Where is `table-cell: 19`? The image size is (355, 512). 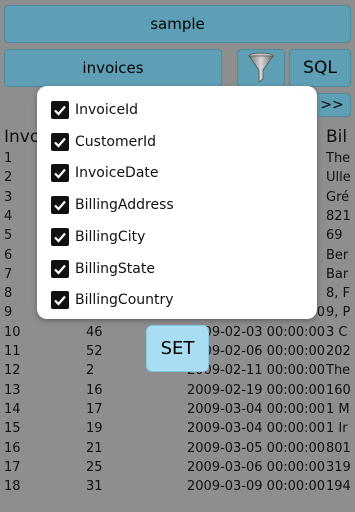 table-cell: 19 is located at coordinates (94, 429).